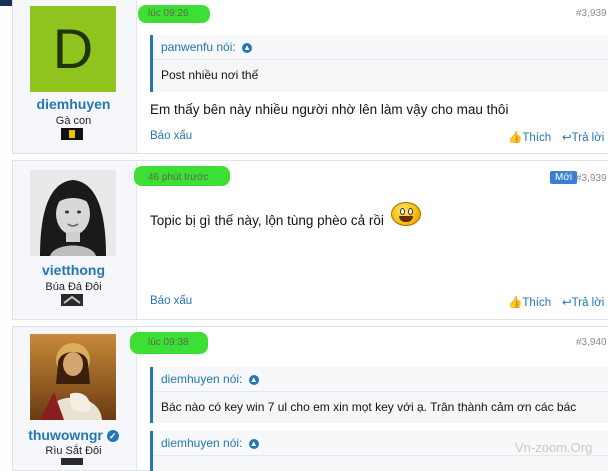  What do you see at coordinates (380, 379) in the screenshot?
I see `quote-header: diemhuyen nói: ▲` at bounding box center [380, 379].